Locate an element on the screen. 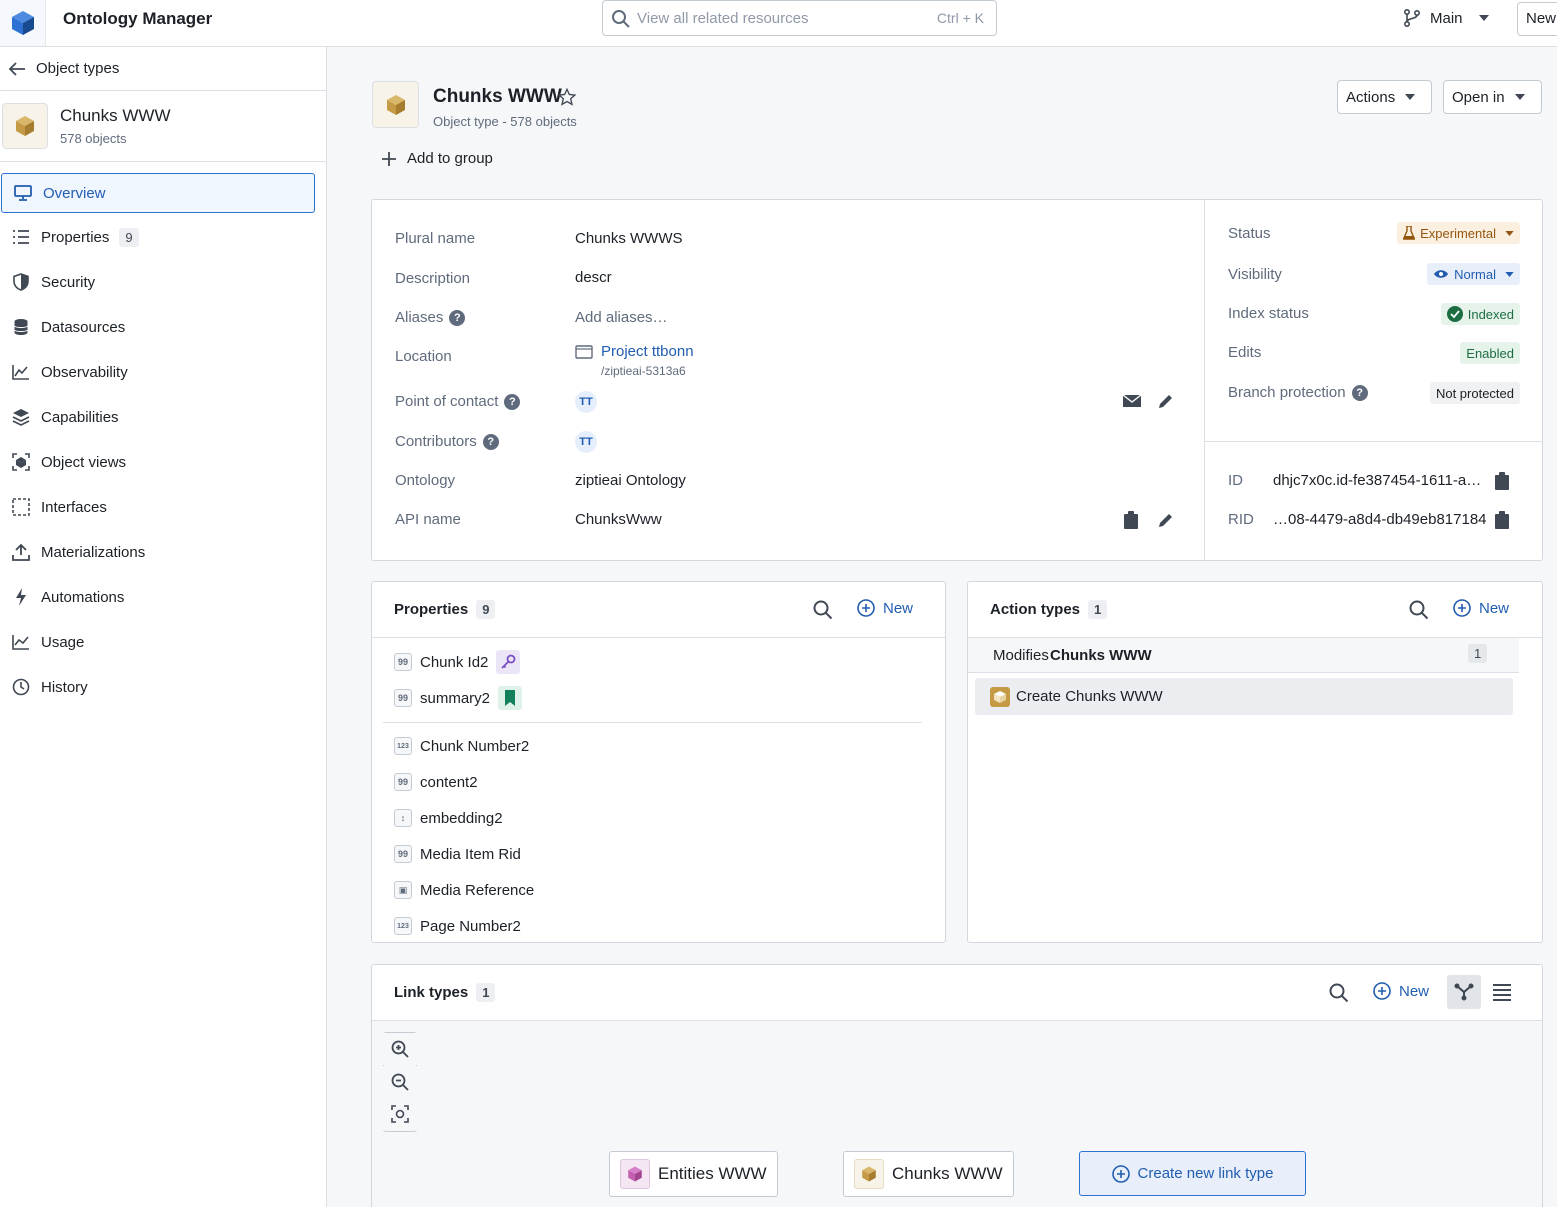 The height and width of the screenshot is (1207, 1557). branch-protection-badge: Not protected is located at coordinates (1474, 393).